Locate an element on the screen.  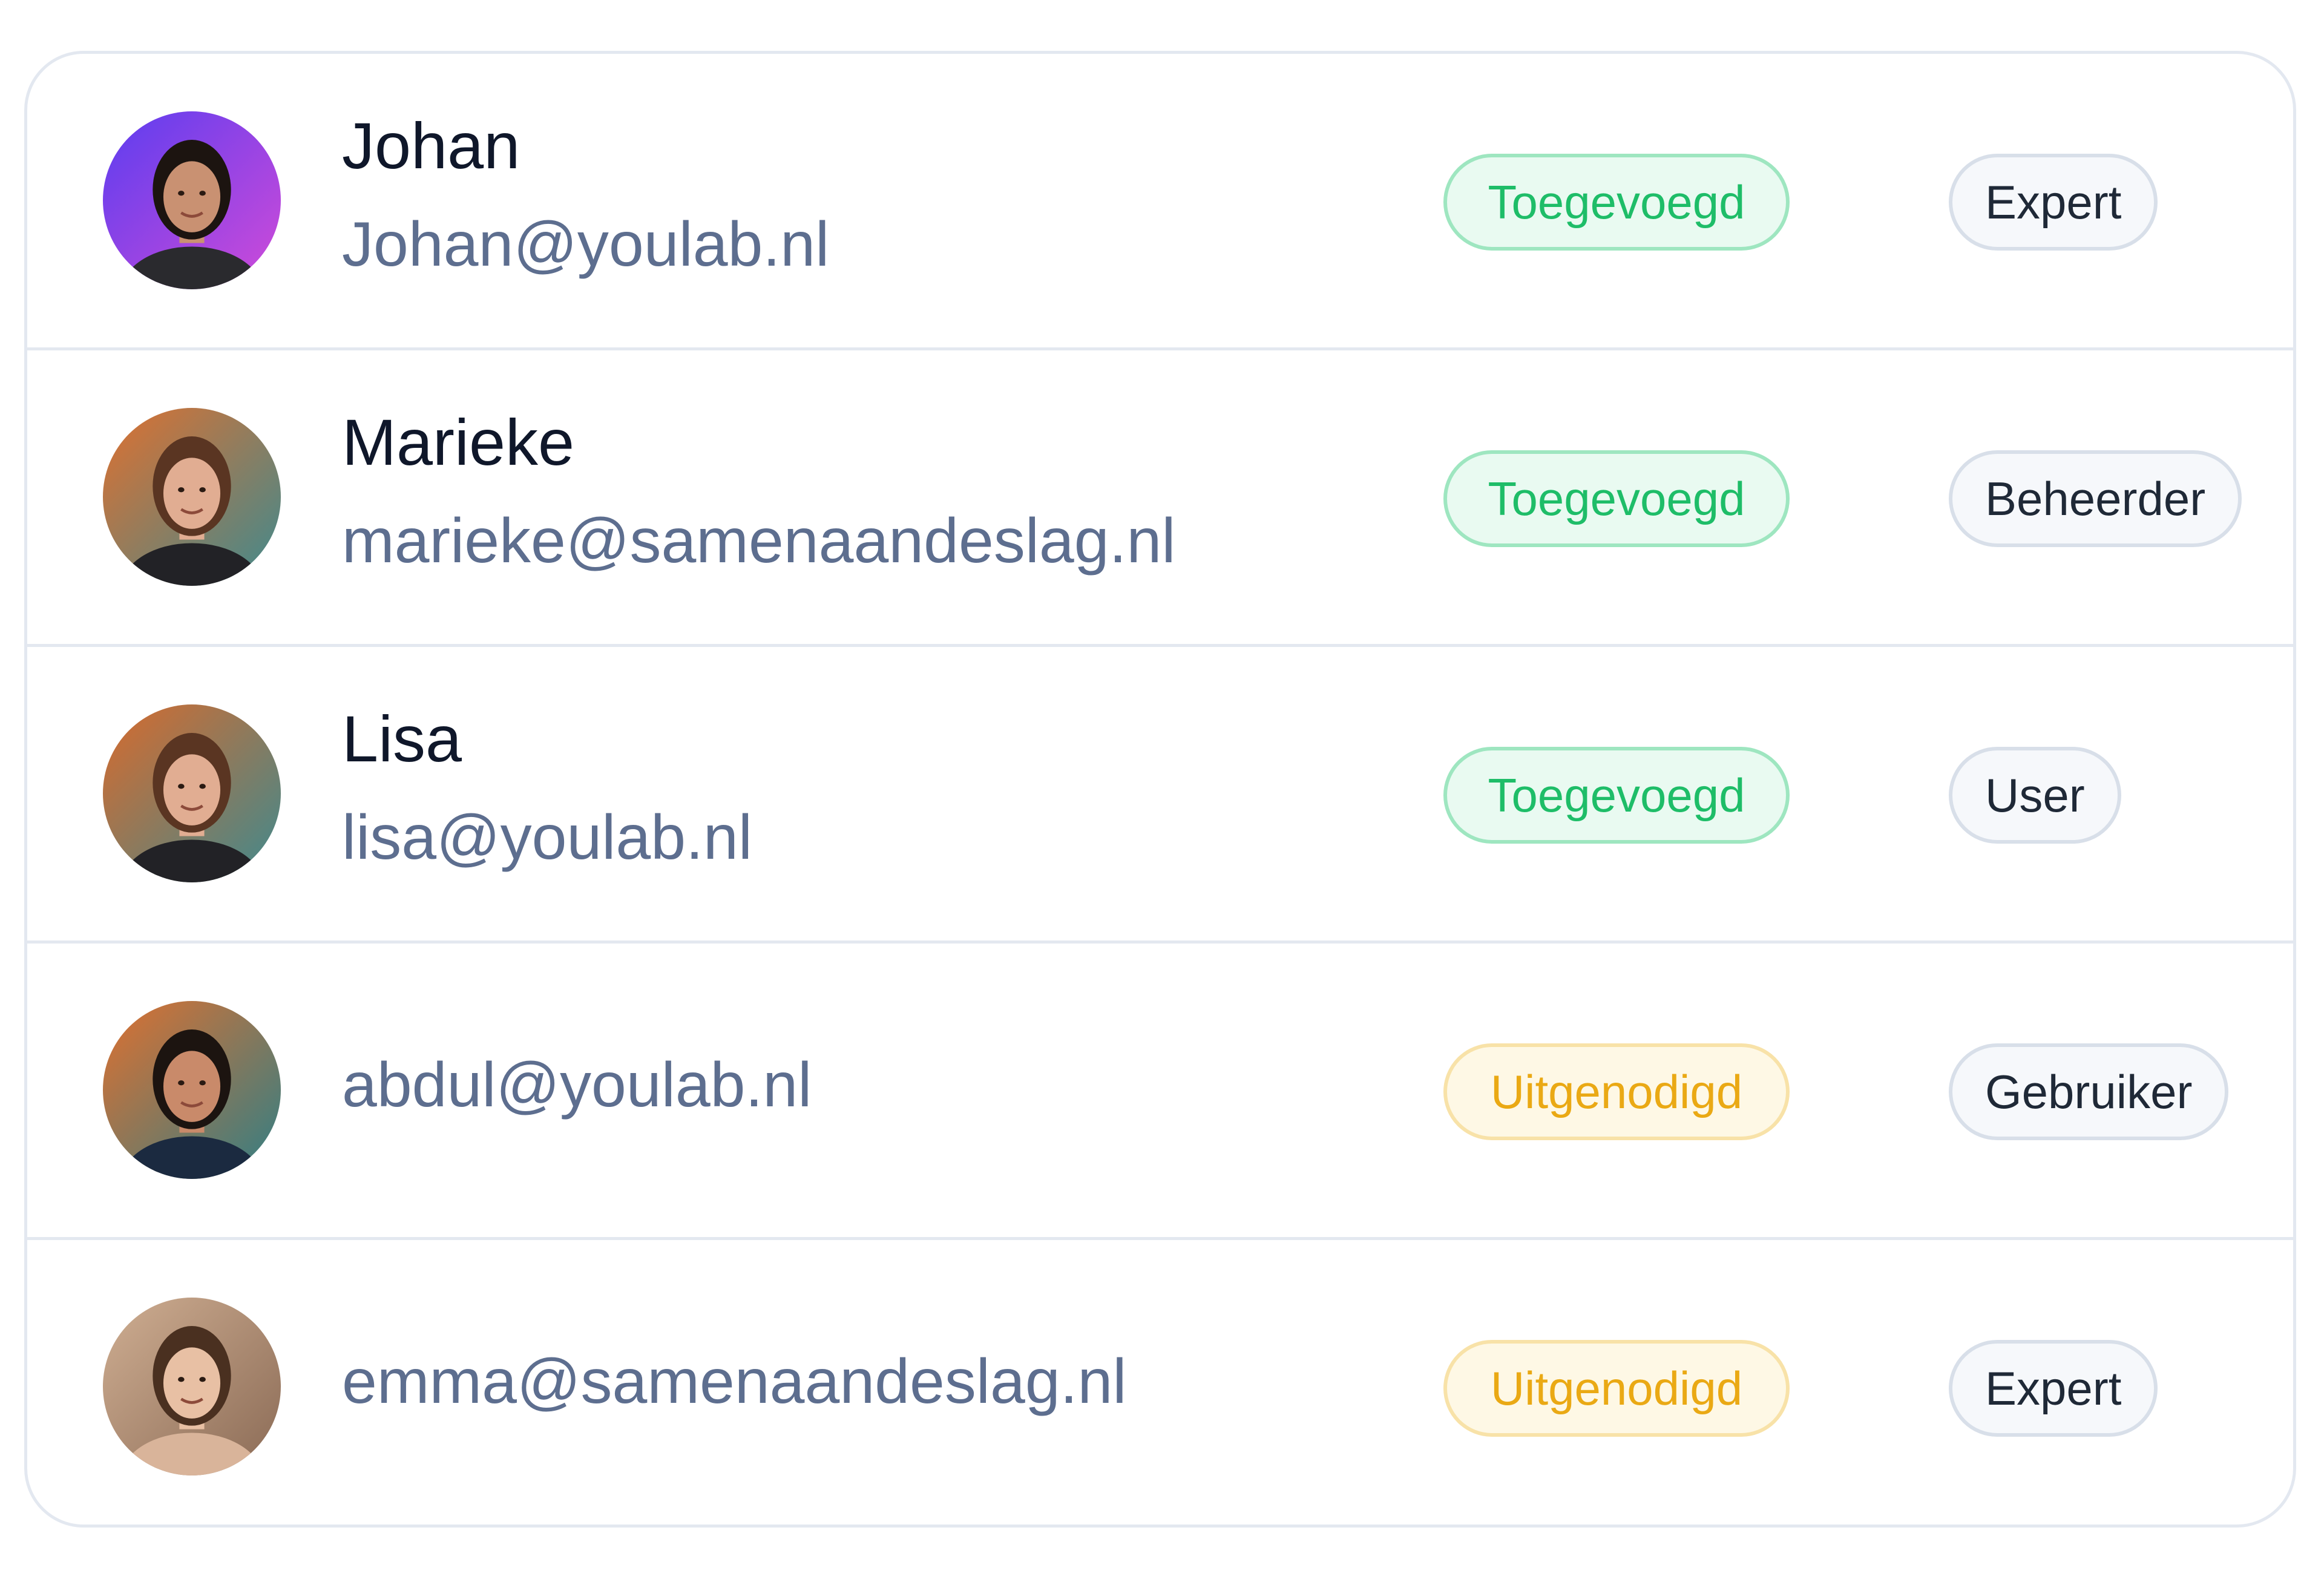
member-email: Johan@youlab.nl is located at coordinates (586, 244).